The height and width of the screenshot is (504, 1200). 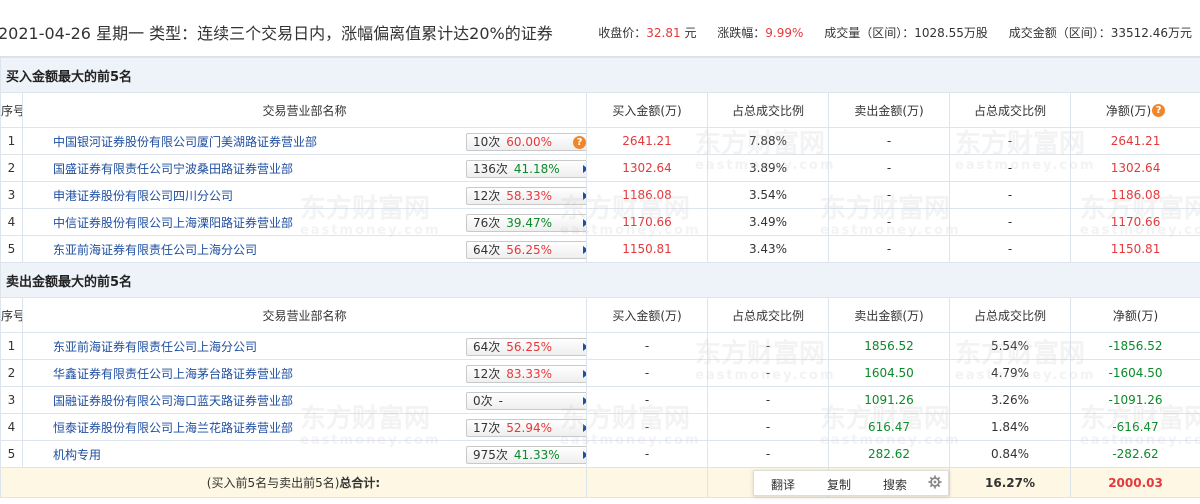 I want to click on broker-stats-button: 76次 39.47%, so click(x=526, y=223).